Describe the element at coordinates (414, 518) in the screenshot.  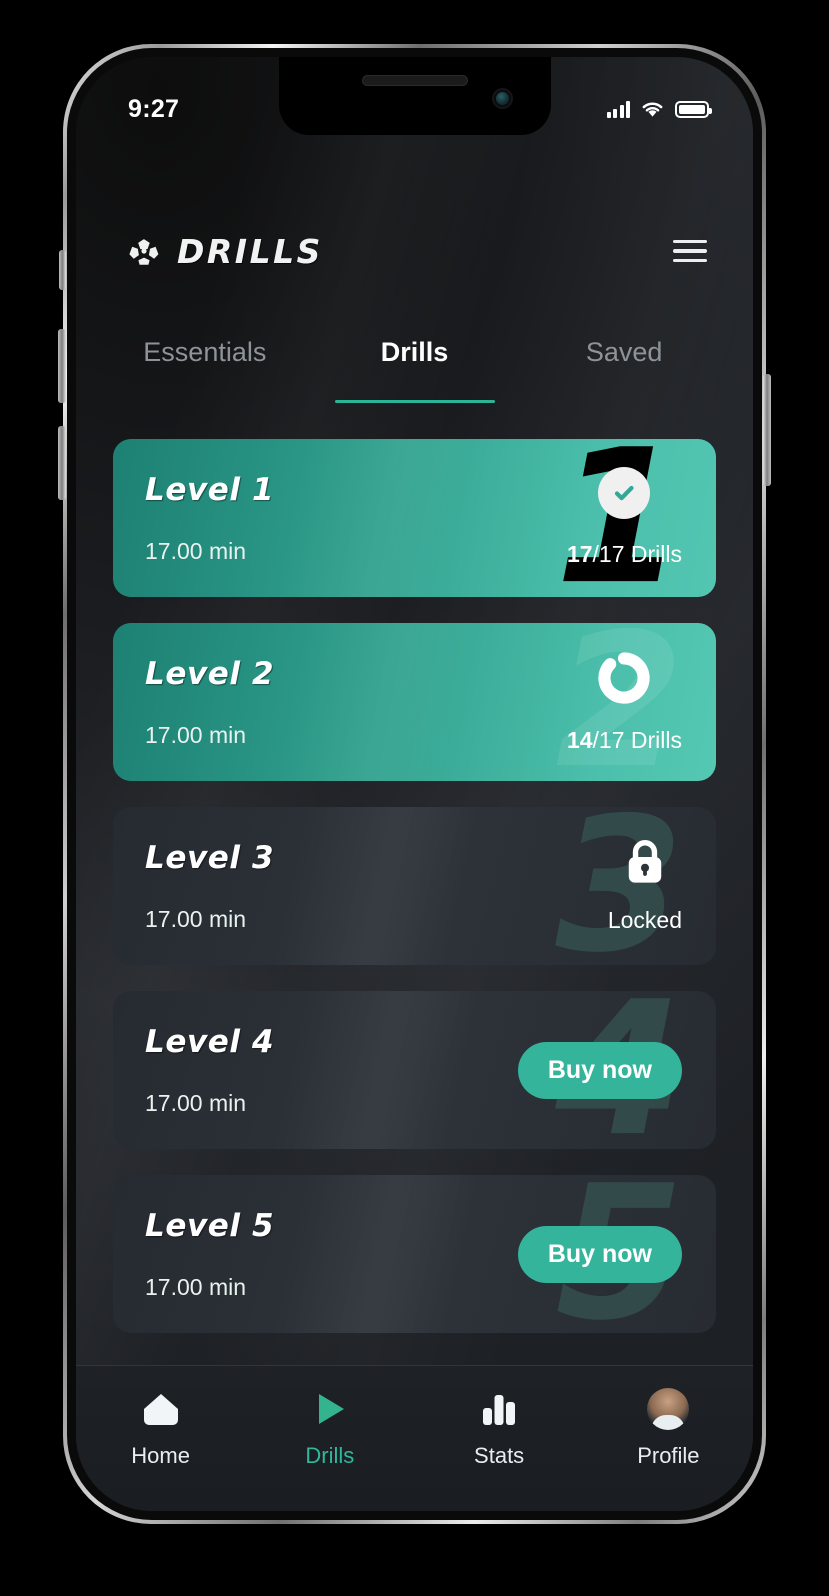
I see `level-card-1: 1 Level 1 17.00 min 17/17 Drills` at that location.